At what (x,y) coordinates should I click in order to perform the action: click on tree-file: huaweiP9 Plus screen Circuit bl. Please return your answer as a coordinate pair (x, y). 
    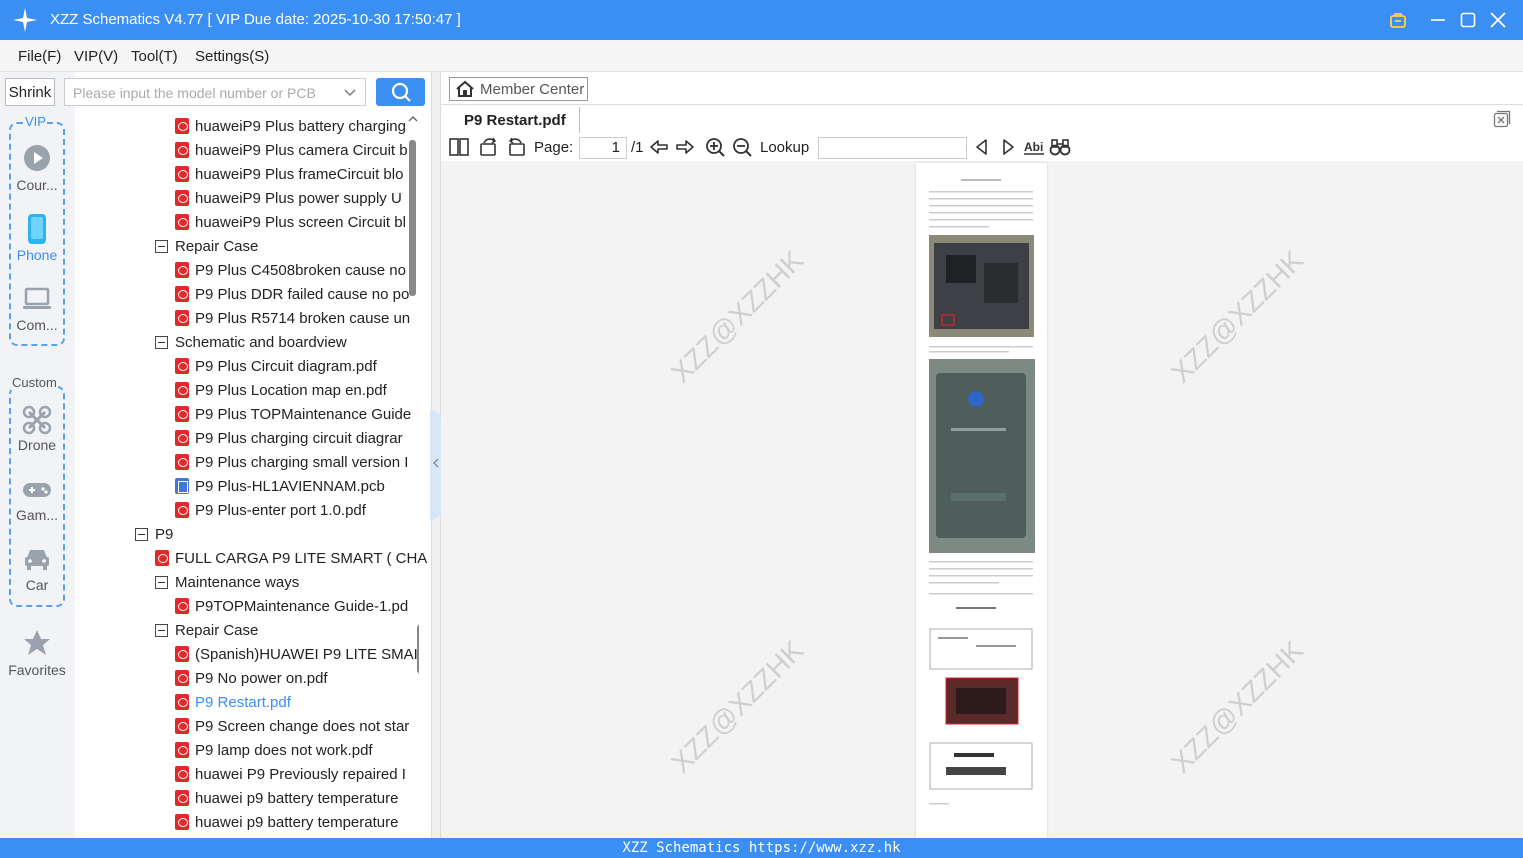
    Looking at the image, I should click on (290, 222).